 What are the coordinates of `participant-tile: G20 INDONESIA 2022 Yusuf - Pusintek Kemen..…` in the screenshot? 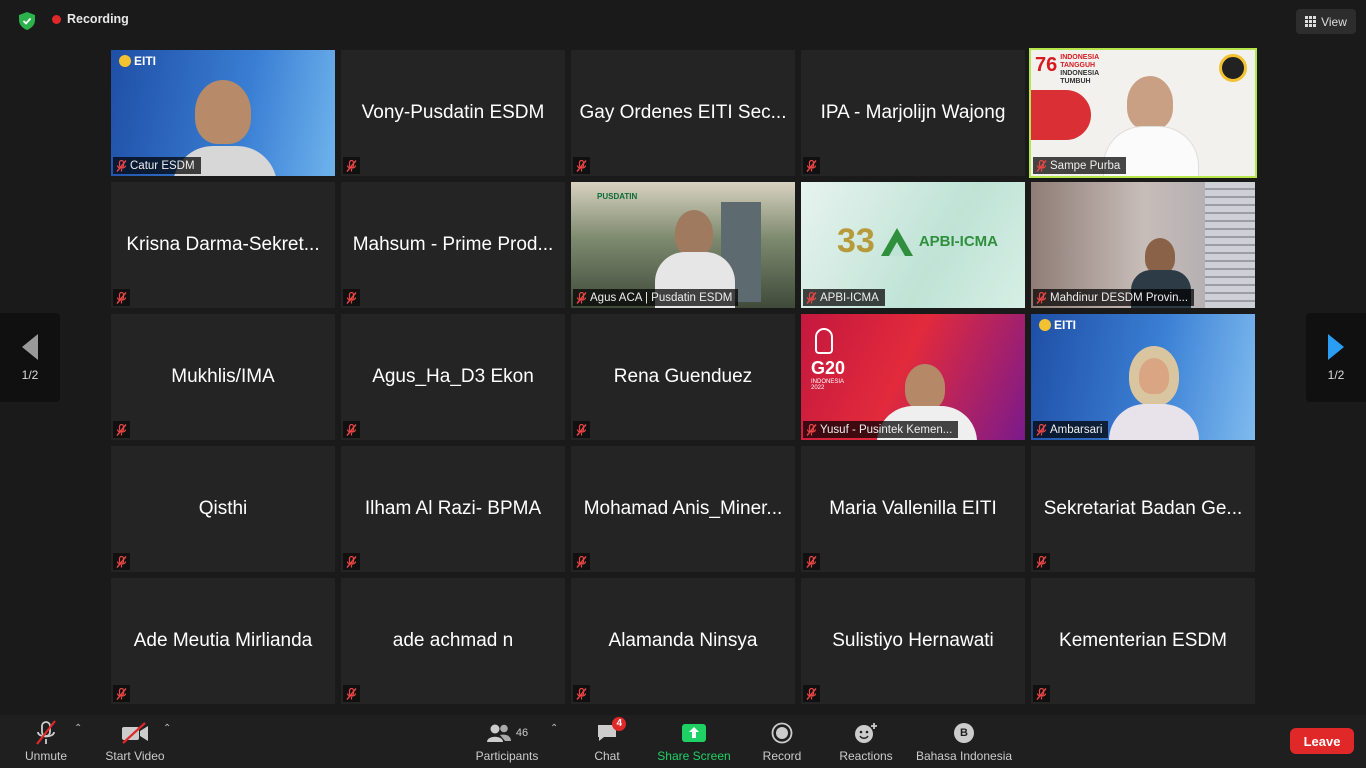 It's located at (913, 377).